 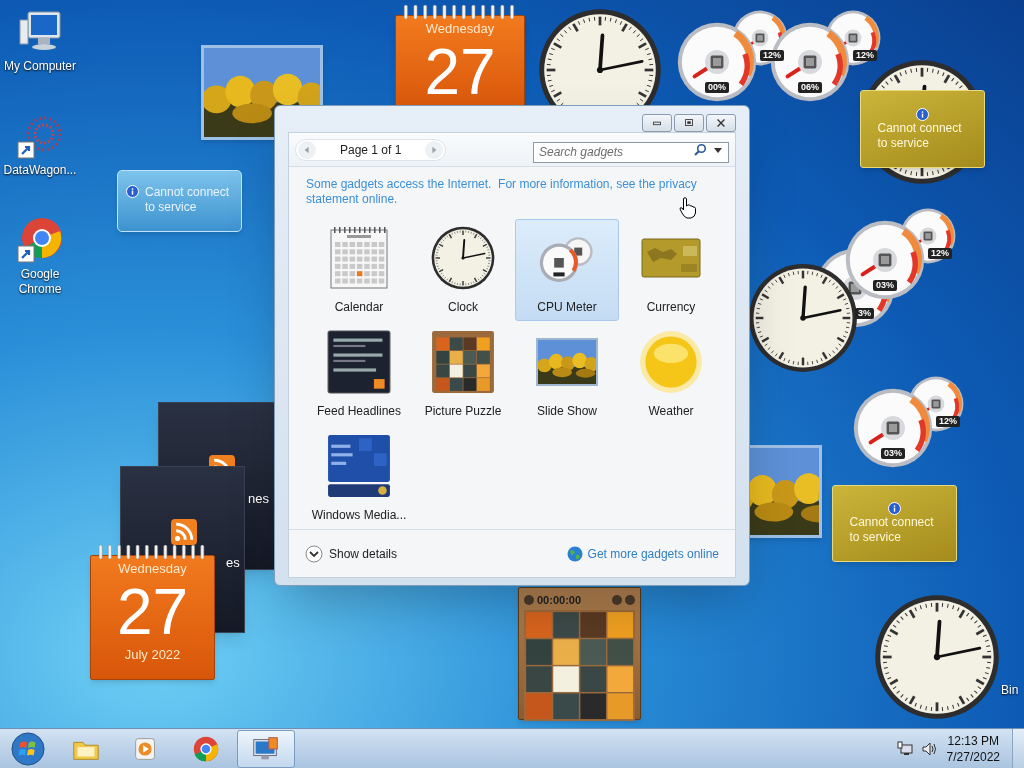 I want to click on network-icon, so click(x=904, y=748).